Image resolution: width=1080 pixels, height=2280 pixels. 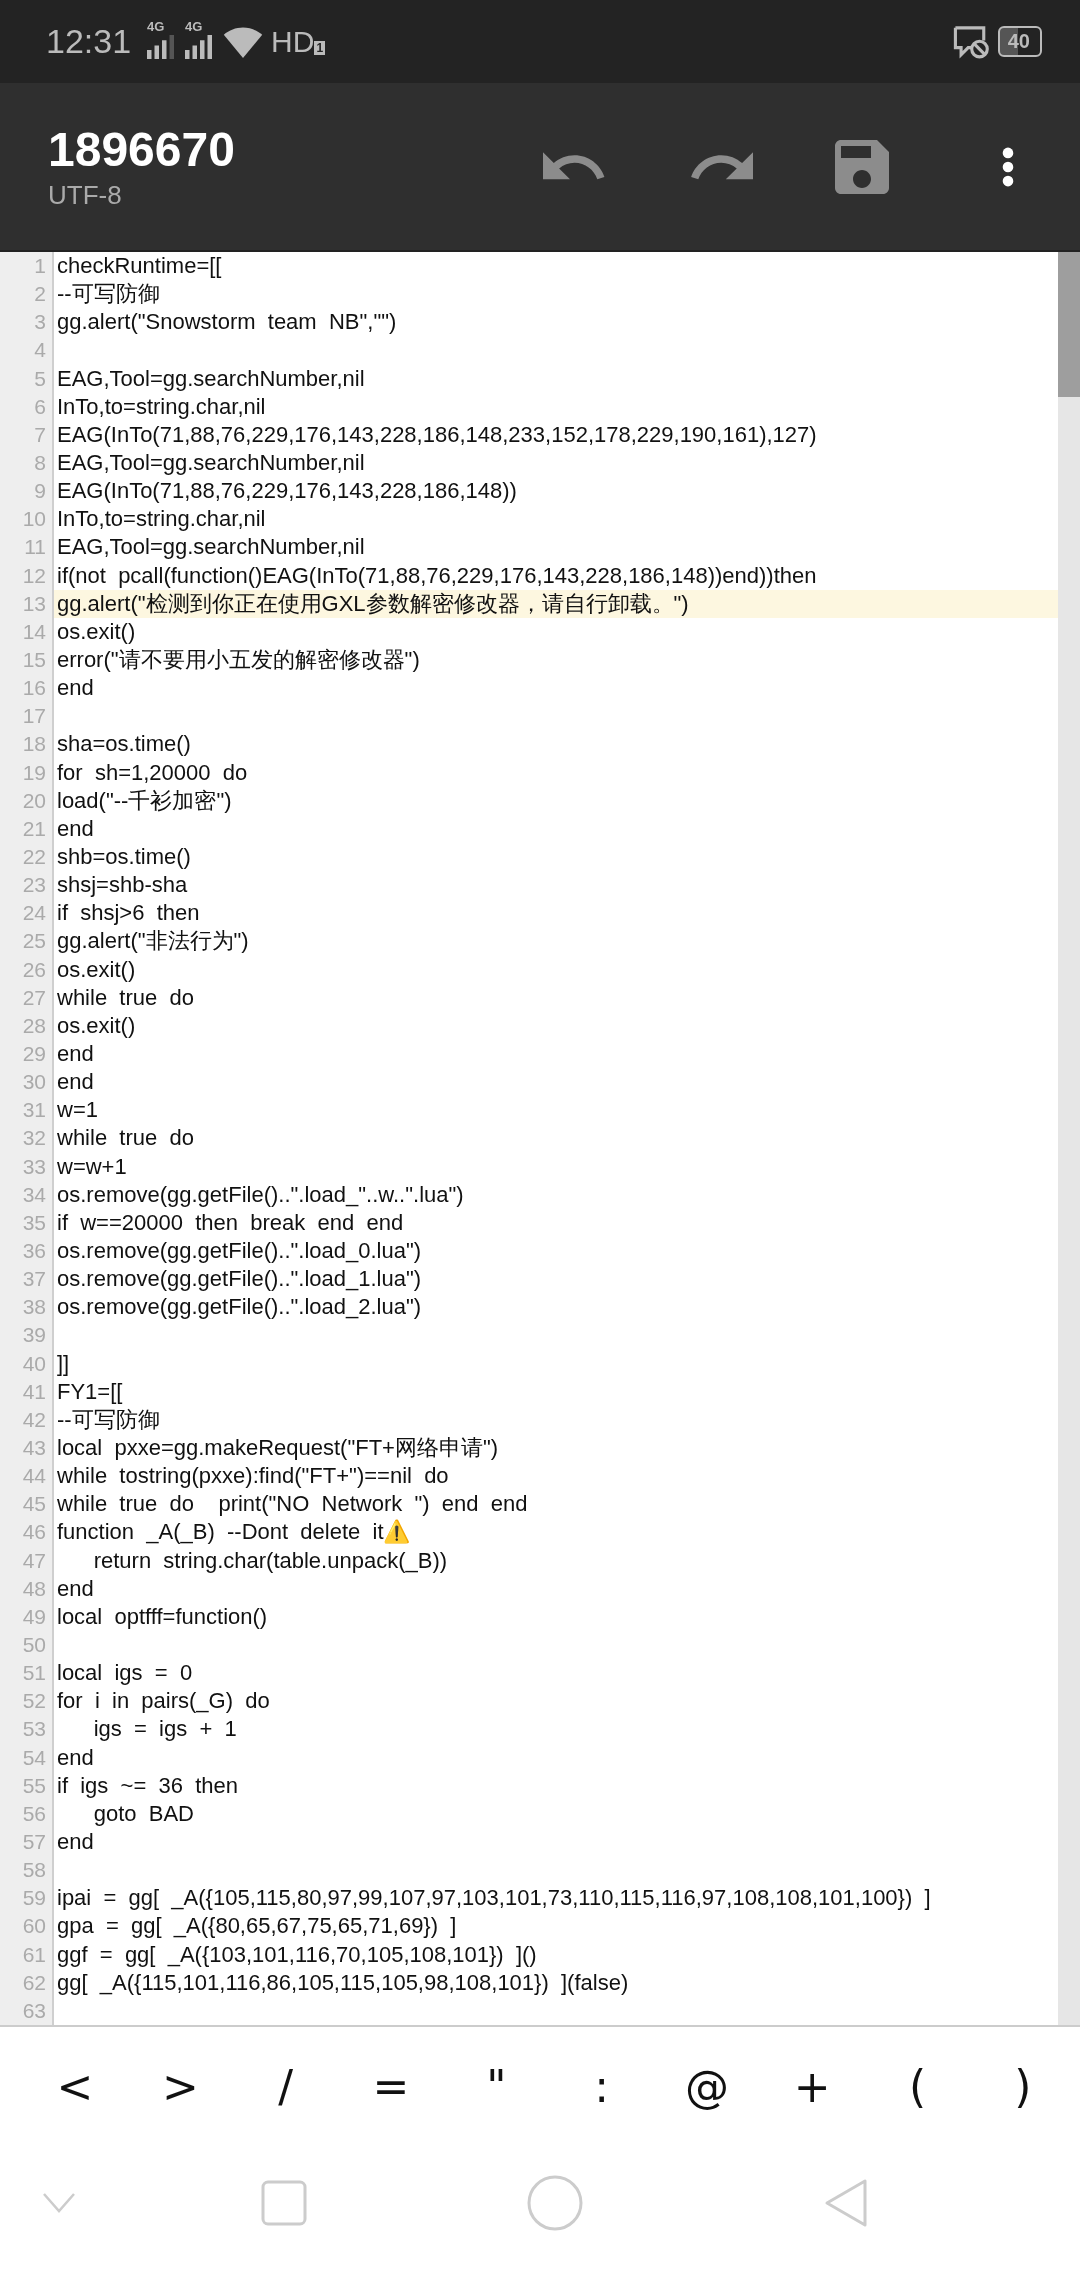 What do you see at coordinates (153, 941) in the screenshot?
I see `code-line: gg.alert("非法行为")` at bounding box center [153, 941].